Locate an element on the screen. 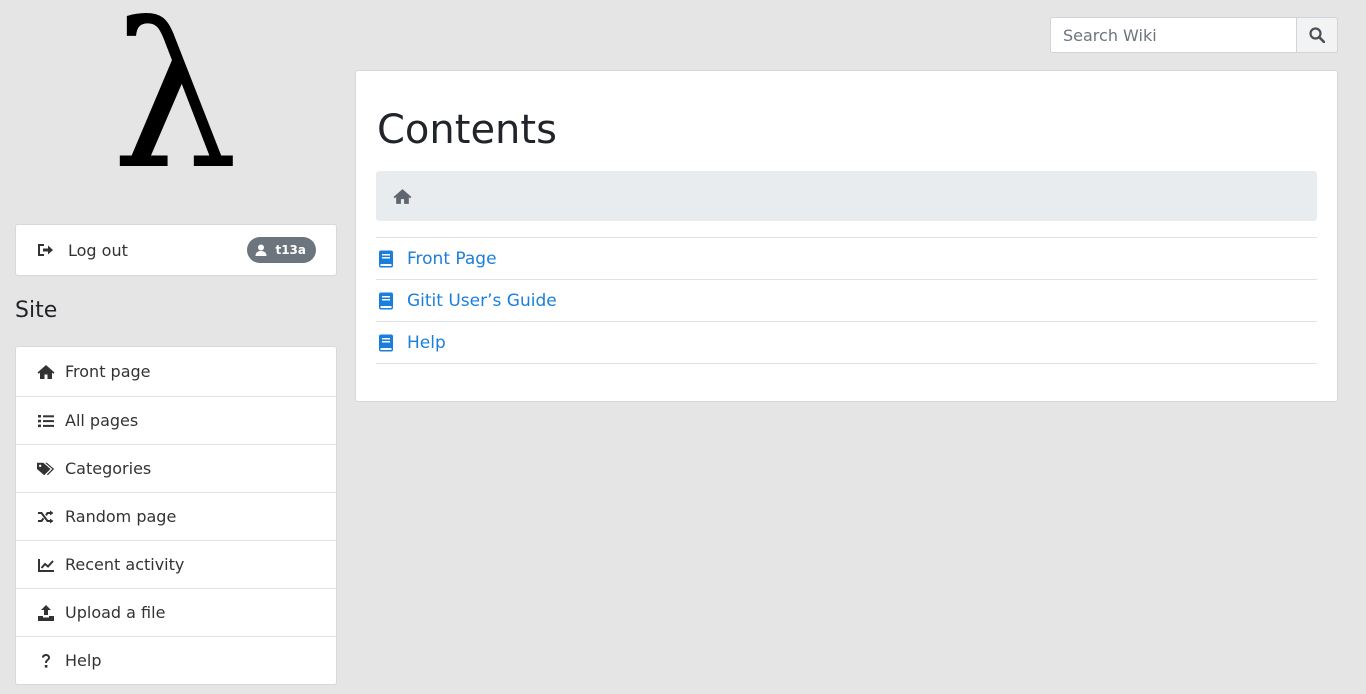  logout-label: Log out is located at coordinates (98, 250).